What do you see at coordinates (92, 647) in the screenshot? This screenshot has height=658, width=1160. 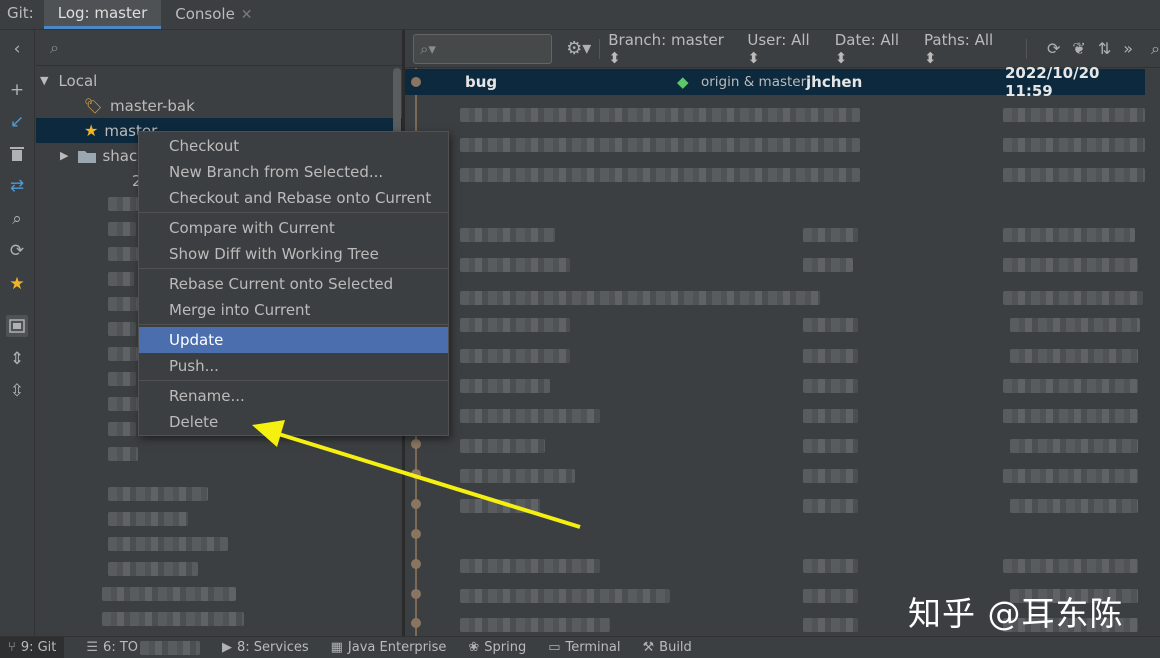 I see `todo-list-icon: ☰` at bounding box center [92, 647].